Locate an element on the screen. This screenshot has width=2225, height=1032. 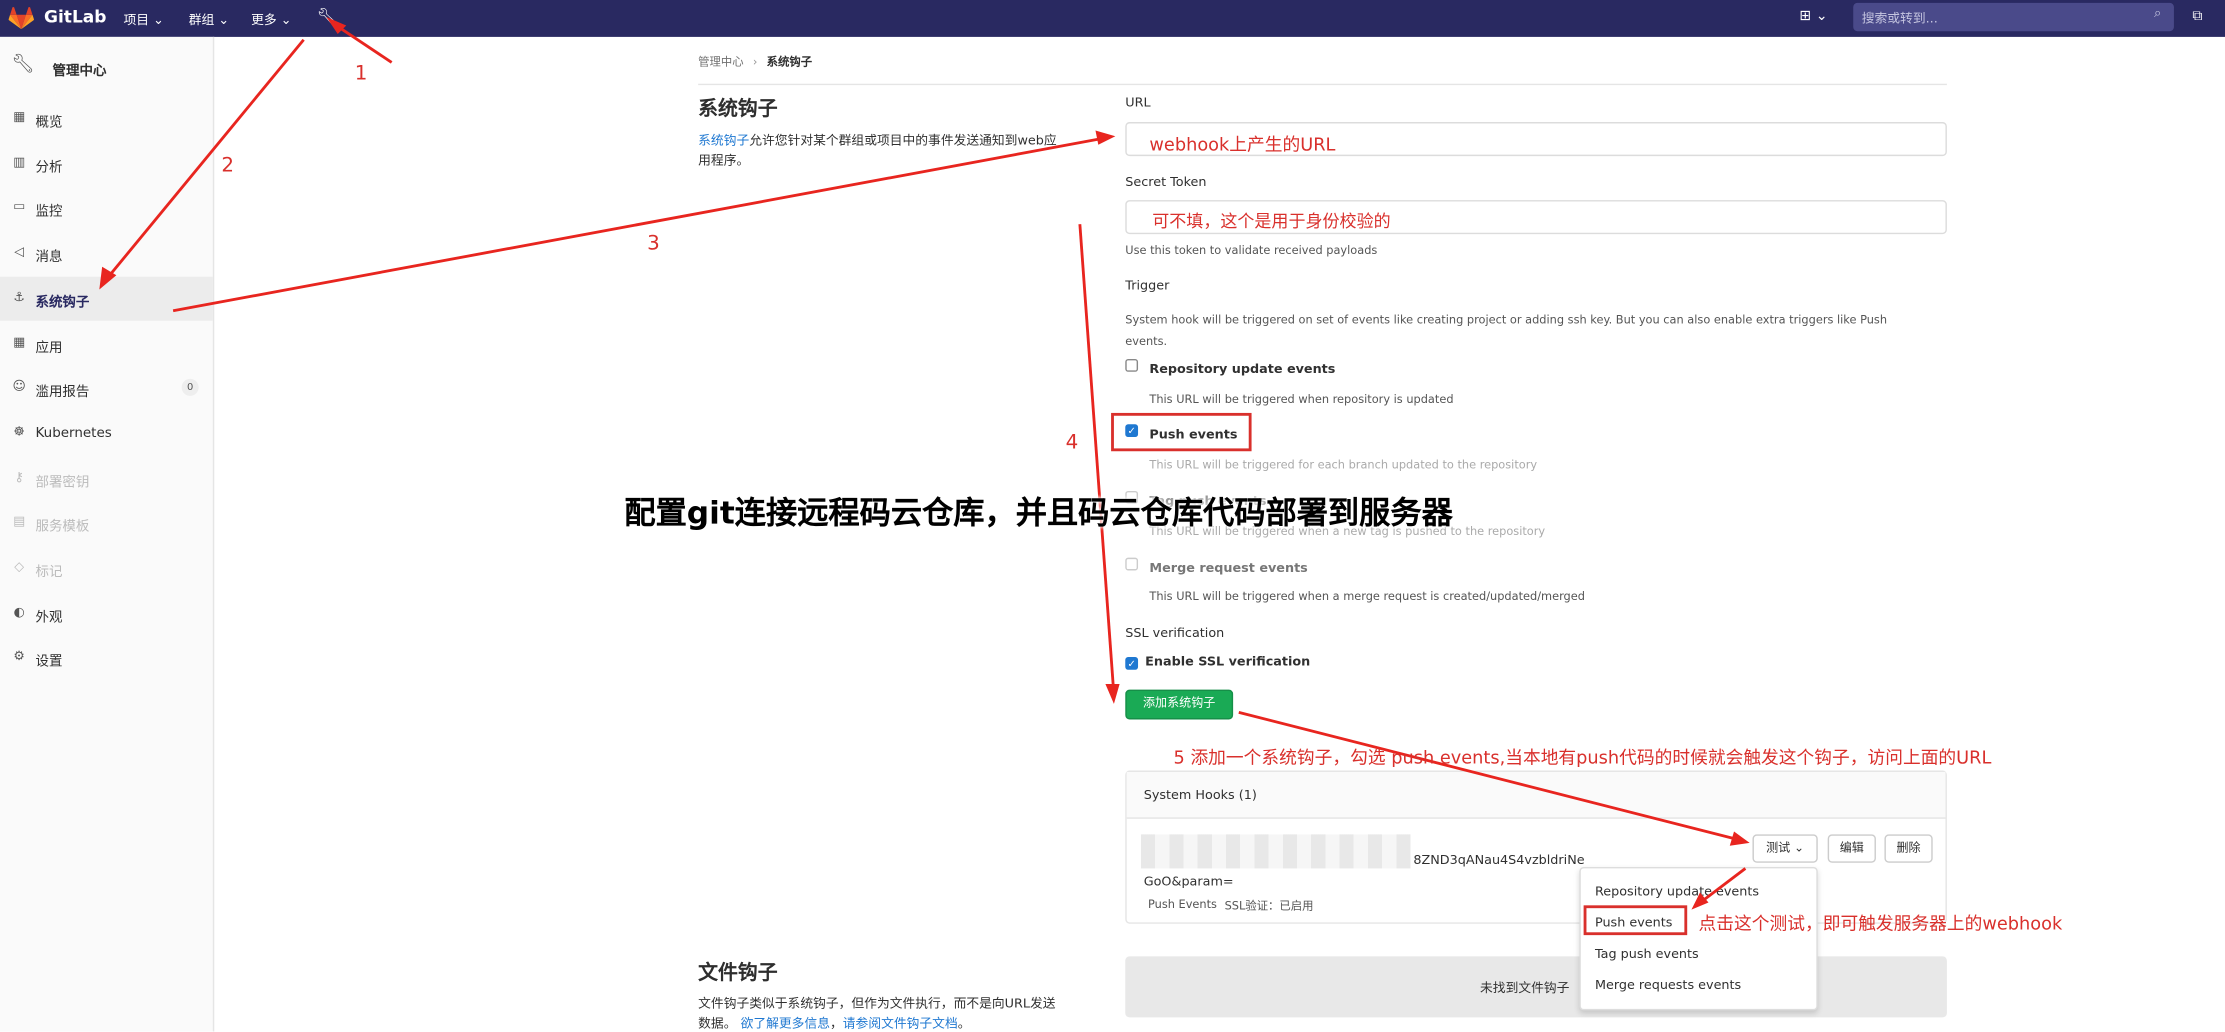
annotation-4: 4 is located at coordinates (1072, 443).